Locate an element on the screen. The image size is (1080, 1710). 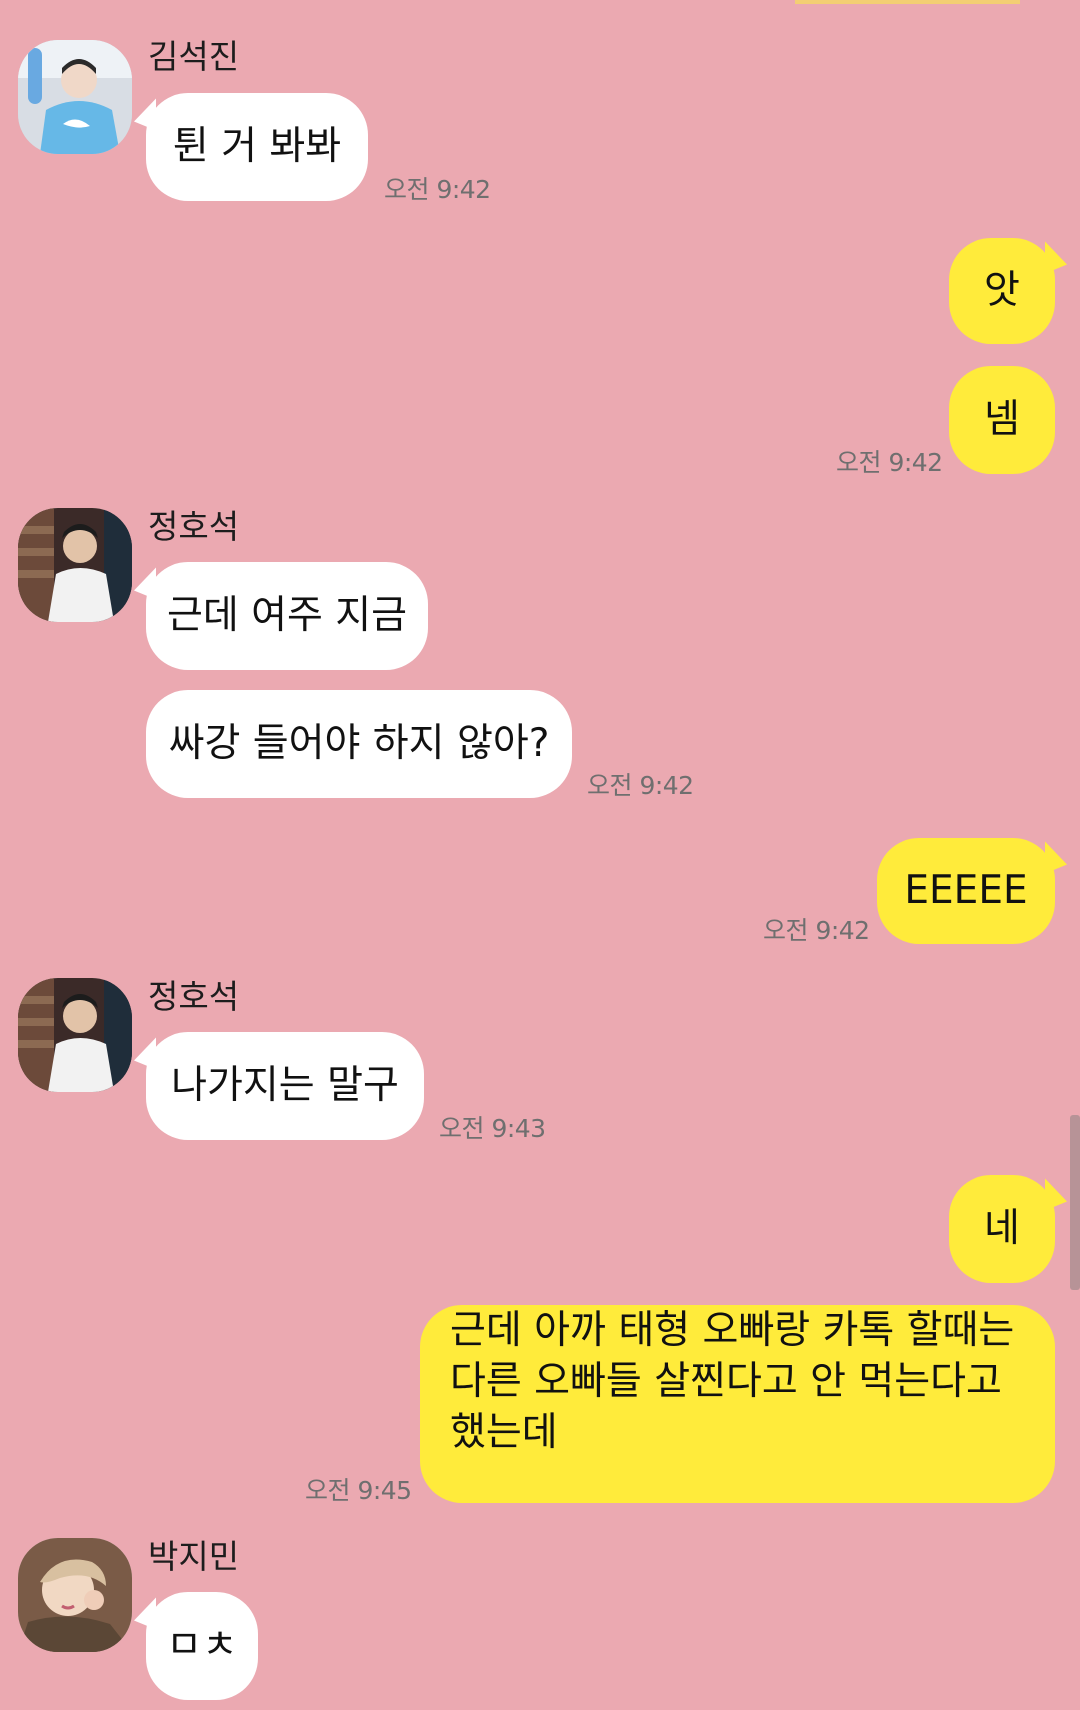
message-bubble: ㅁㅊ is located at coordinates (202, 1646).